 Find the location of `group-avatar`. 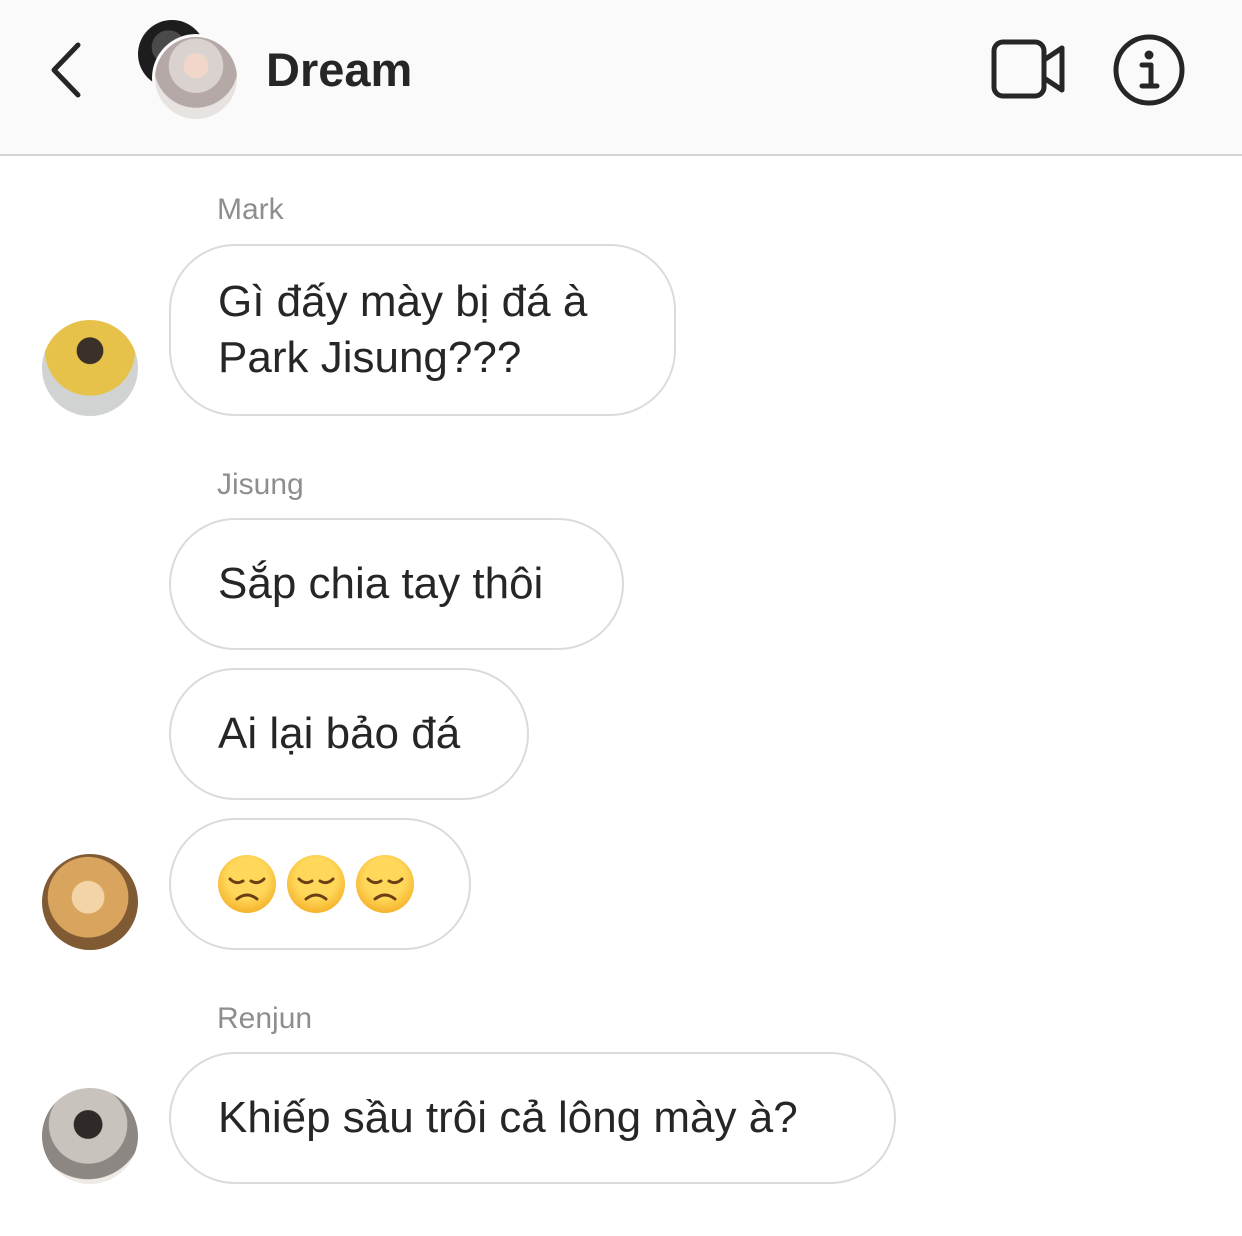

group-avatar is located at coordinates (188, 70).